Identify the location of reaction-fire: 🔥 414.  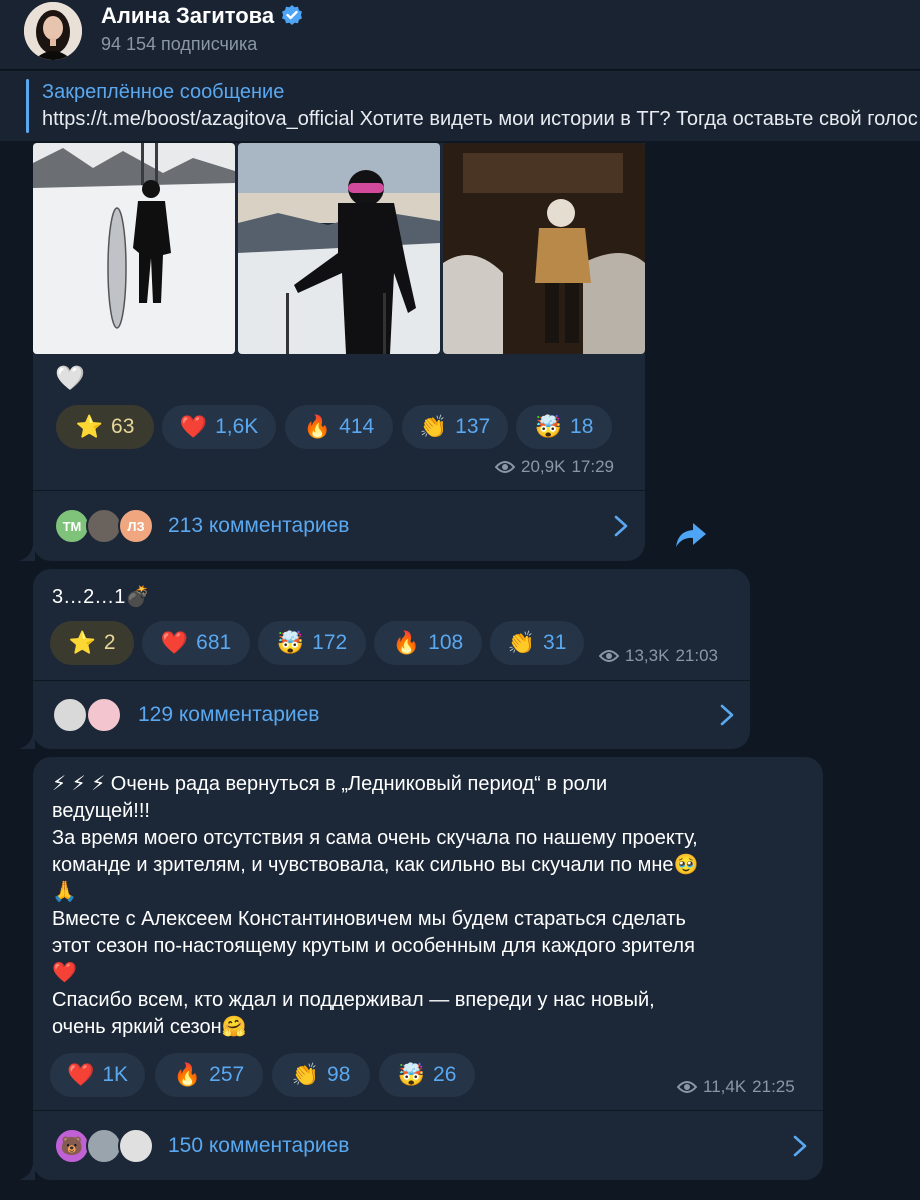
(339, 427).